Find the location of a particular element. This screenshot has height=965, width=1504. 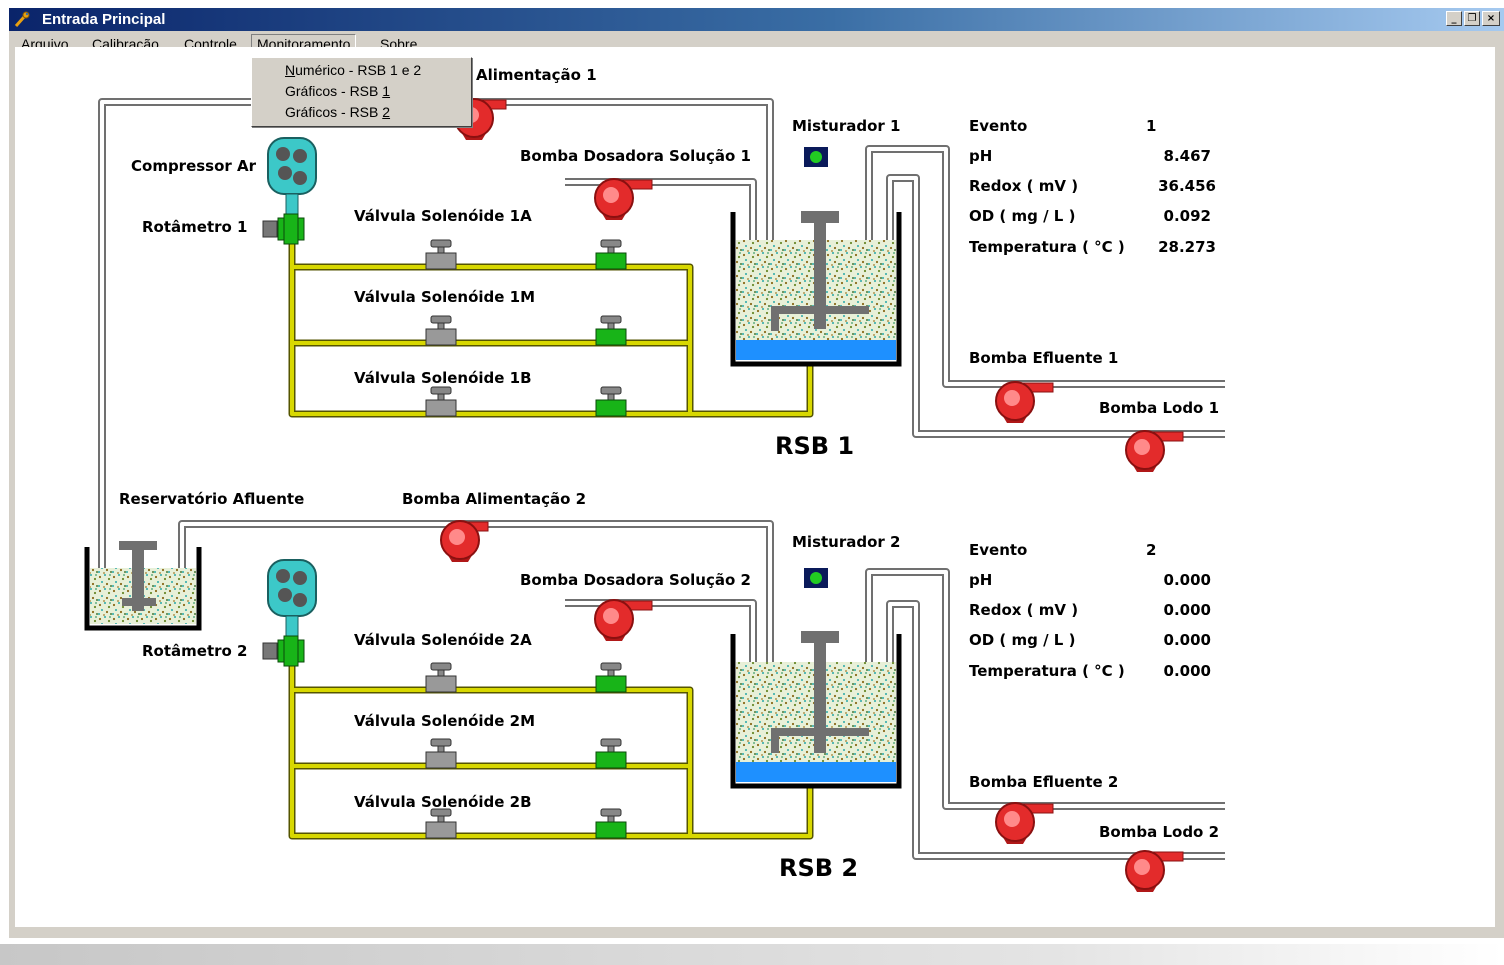

redox-value: 0.000 is located at coordinates (1187, 610).